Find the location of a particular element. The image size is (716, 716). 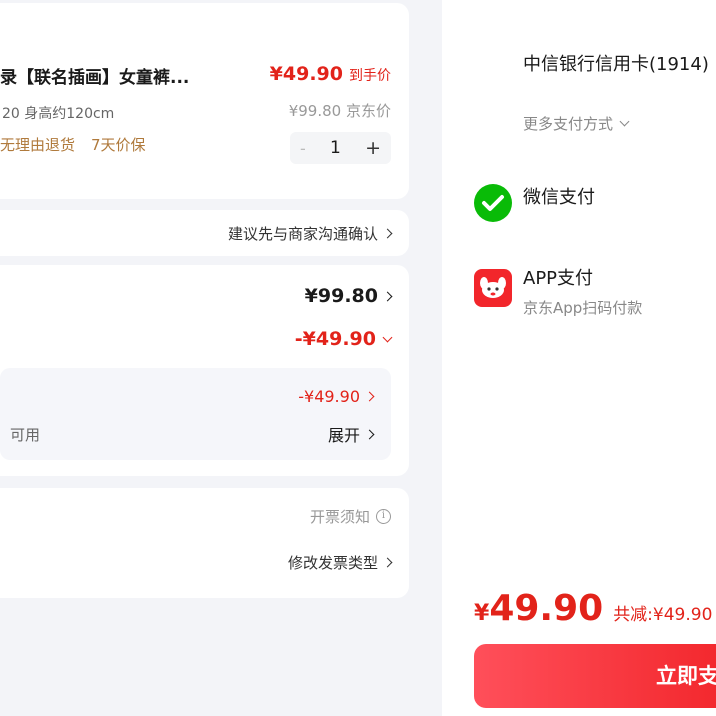

bank-card-option: 中信银行信用卡(1914) is located at coordinates (616, 63).